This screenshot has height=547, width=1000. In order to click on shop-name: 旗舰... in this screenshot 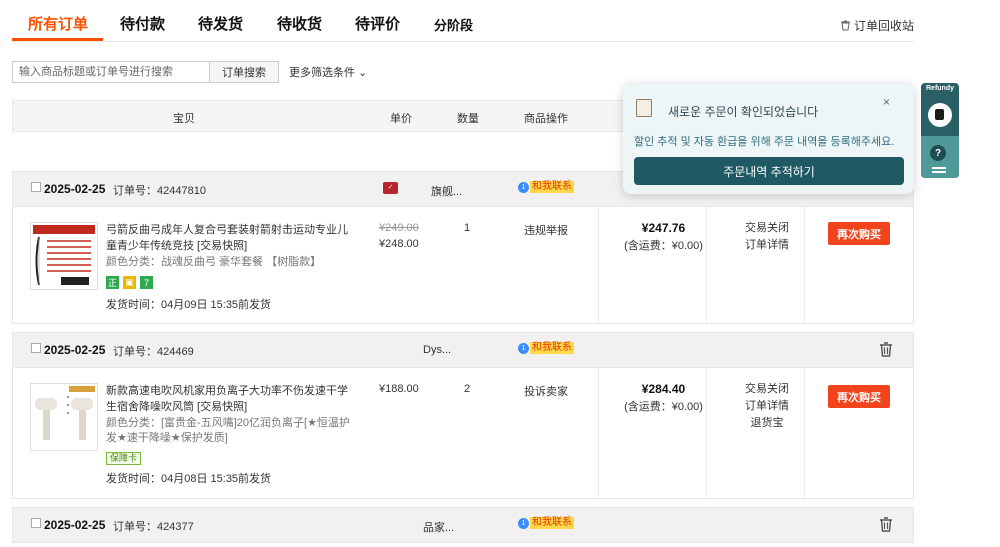, I will do `click(446, 191)`.